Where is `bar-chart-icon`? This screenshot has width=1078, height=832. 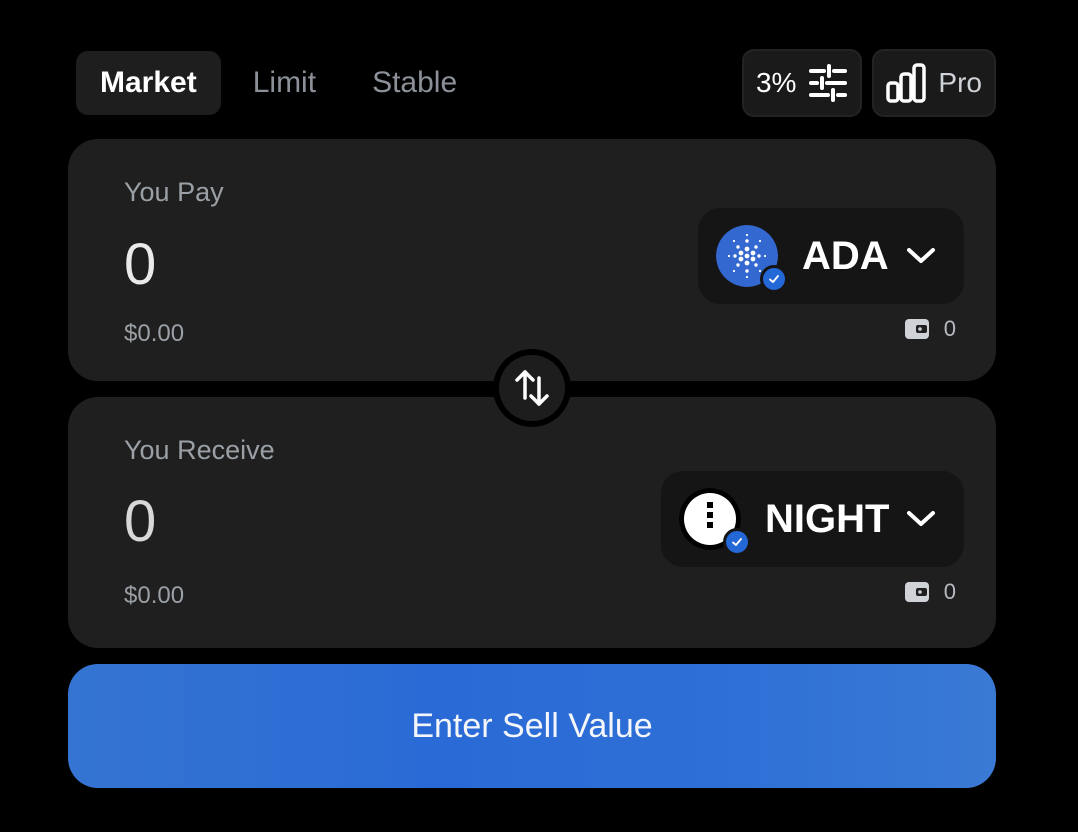 bar-chart-icon is located at coordinates (906, 83).